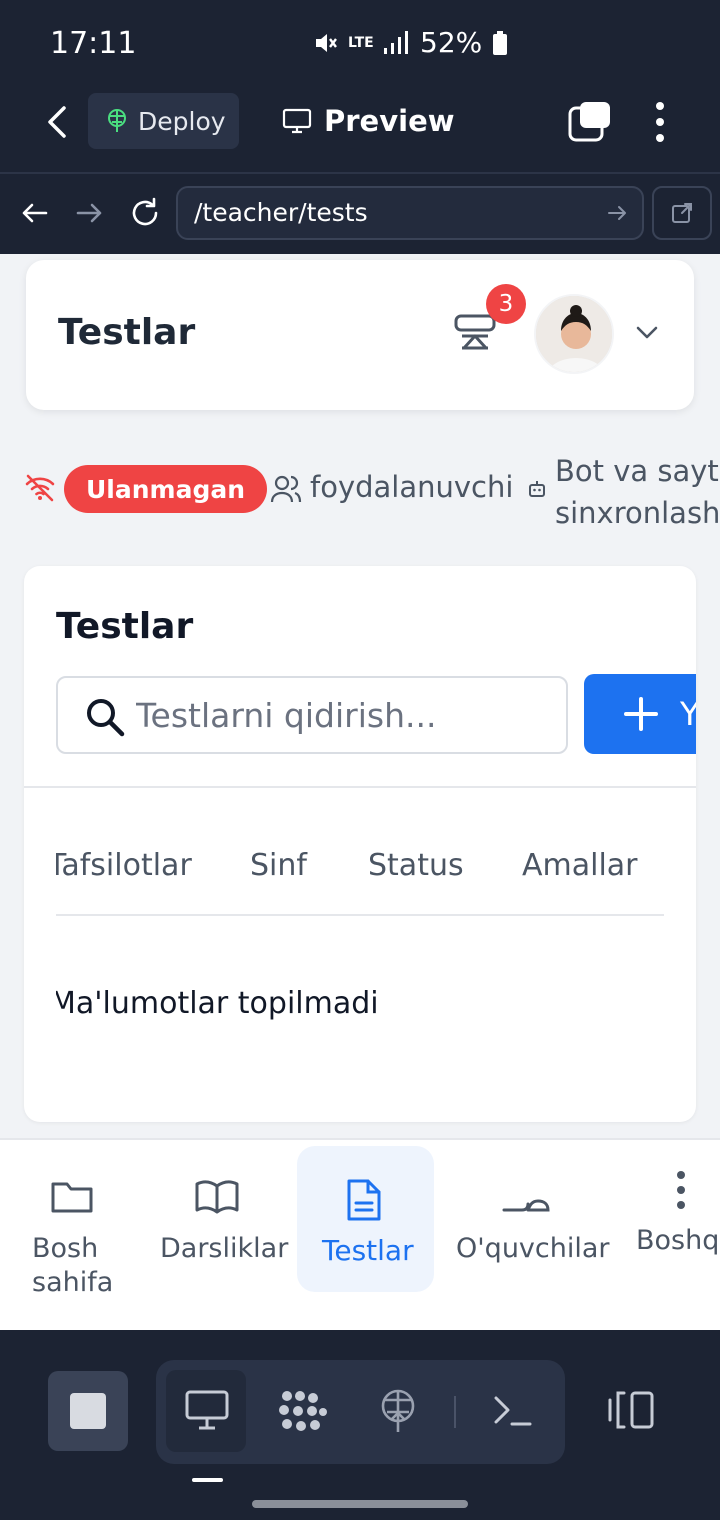  I want to click on search-input, so click(341, 715).